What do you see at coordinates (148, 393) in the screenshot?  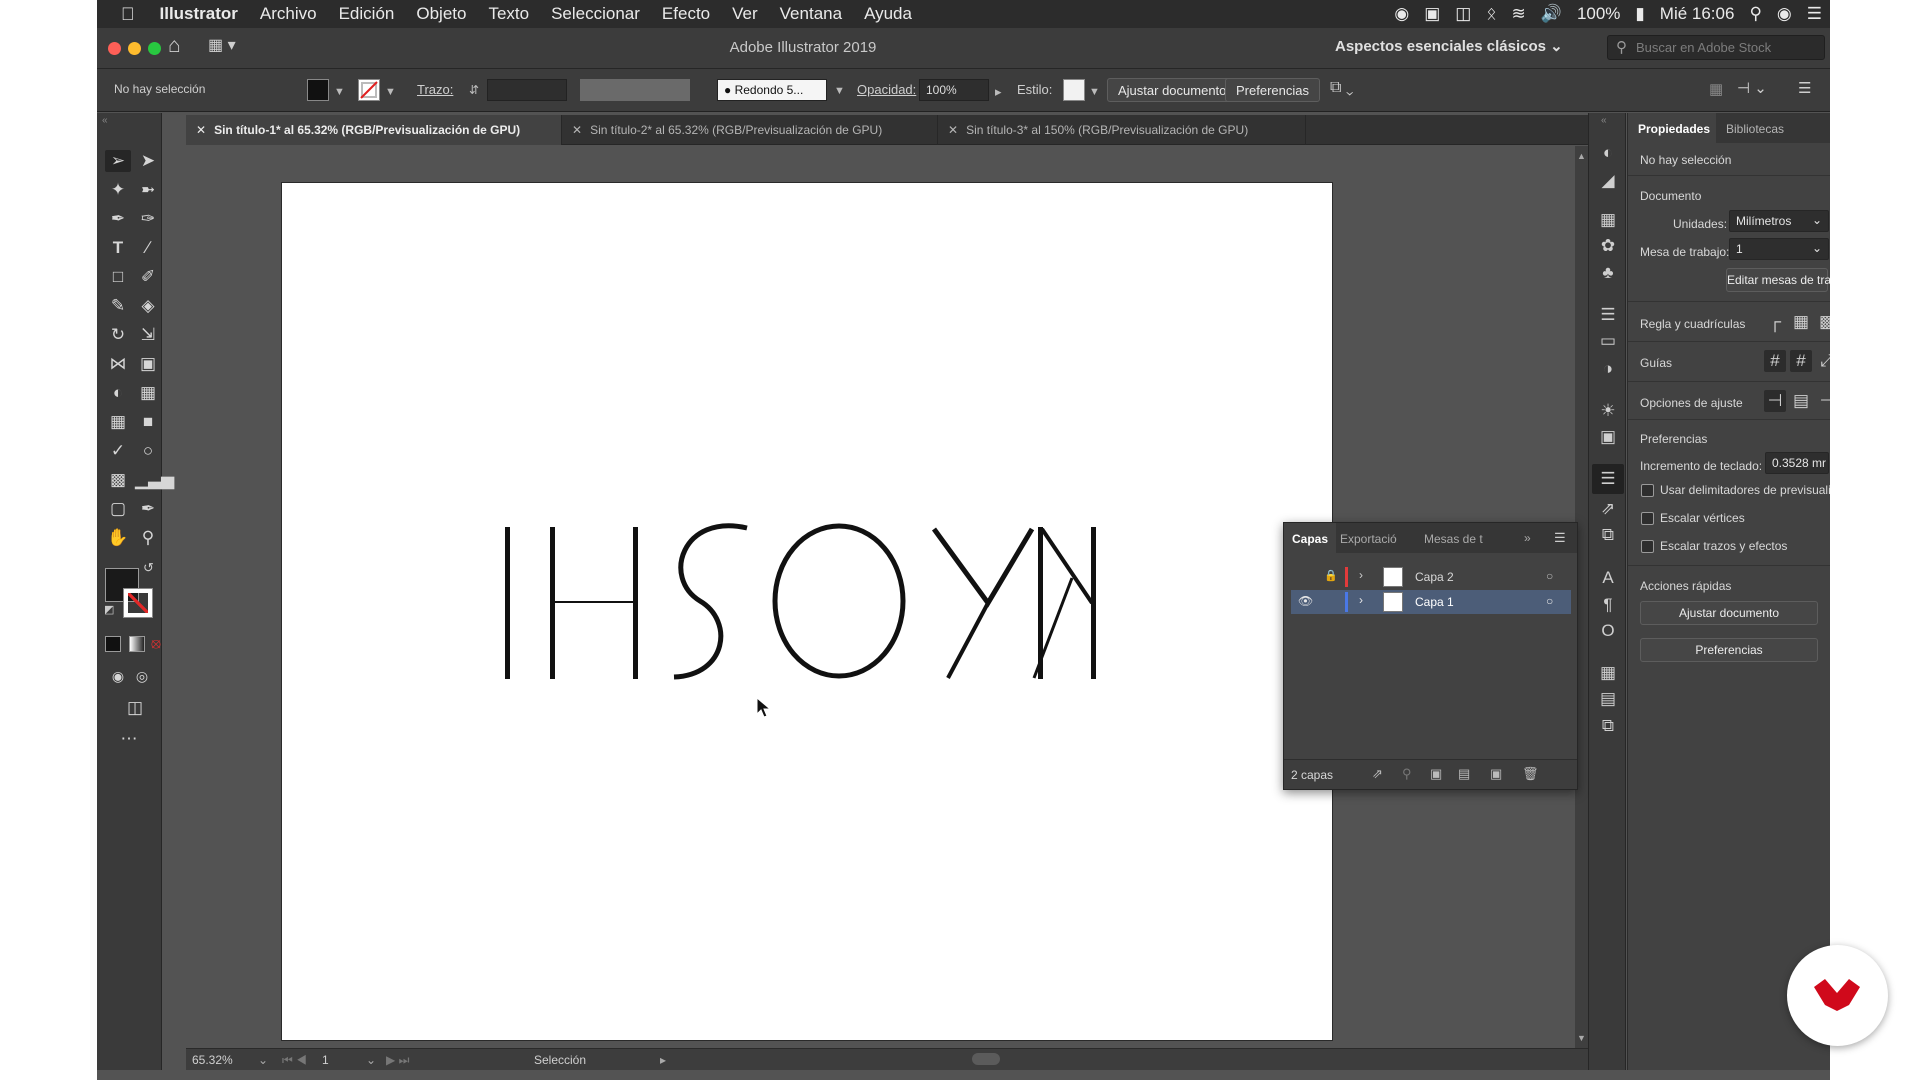 I see `perspective-grid-tool-icon: ▦` at bounding box center [148, 393].